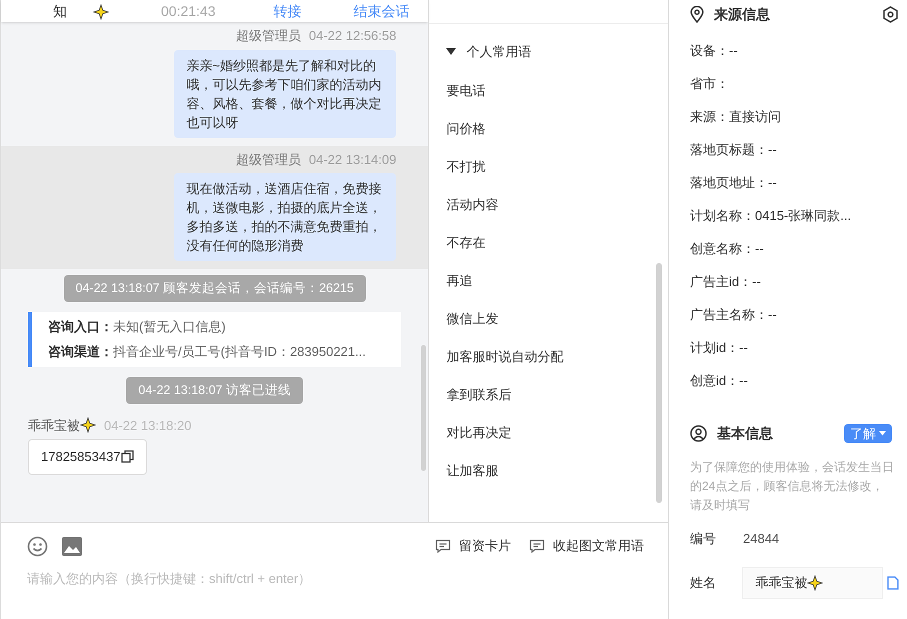  Describe the element at coordinates (794, 116) in the screenshot. I see `source-field: 来源：直接访问` at that location.